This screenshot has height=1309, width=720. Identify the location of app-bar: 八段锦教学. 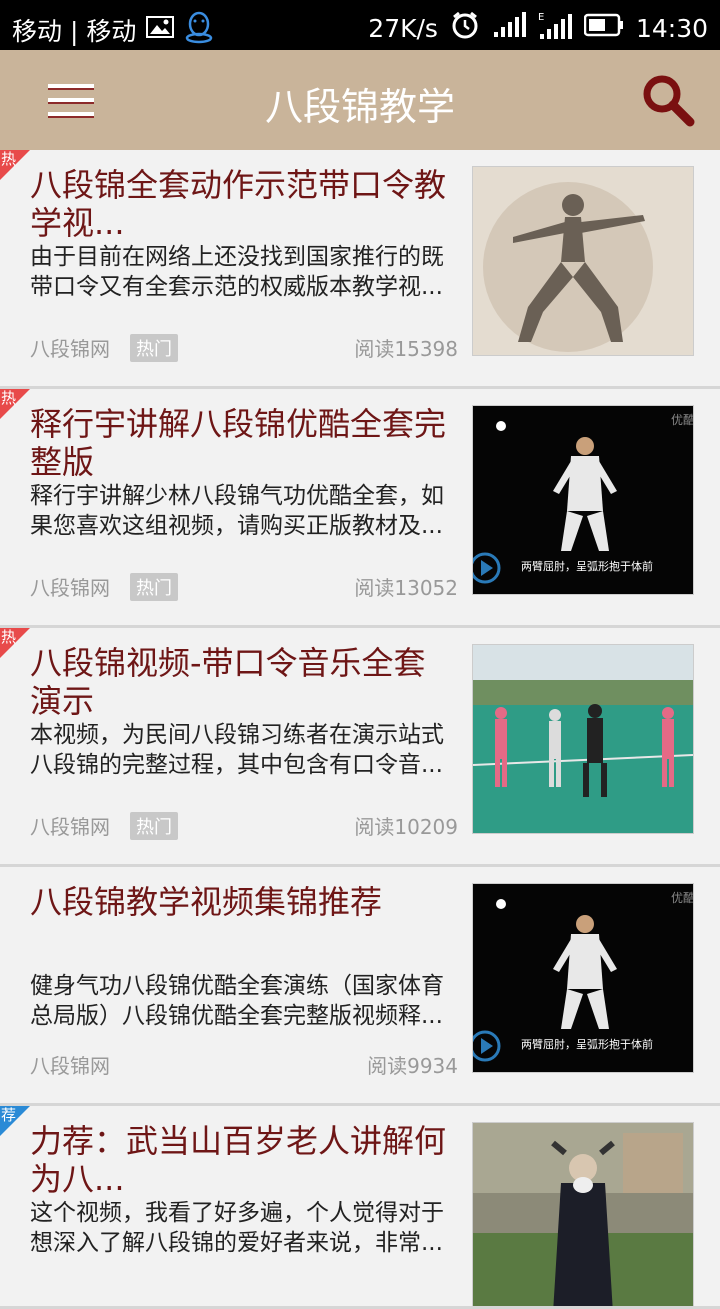
(360, 100).